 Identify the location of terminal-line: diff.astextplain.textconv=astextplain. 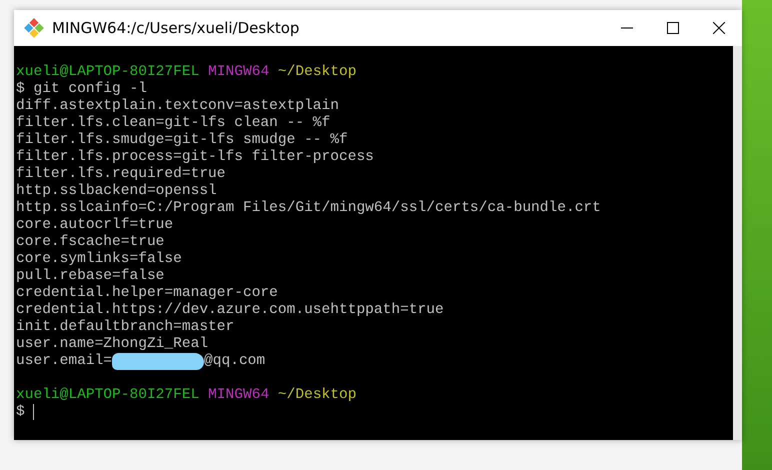
(177, 106).